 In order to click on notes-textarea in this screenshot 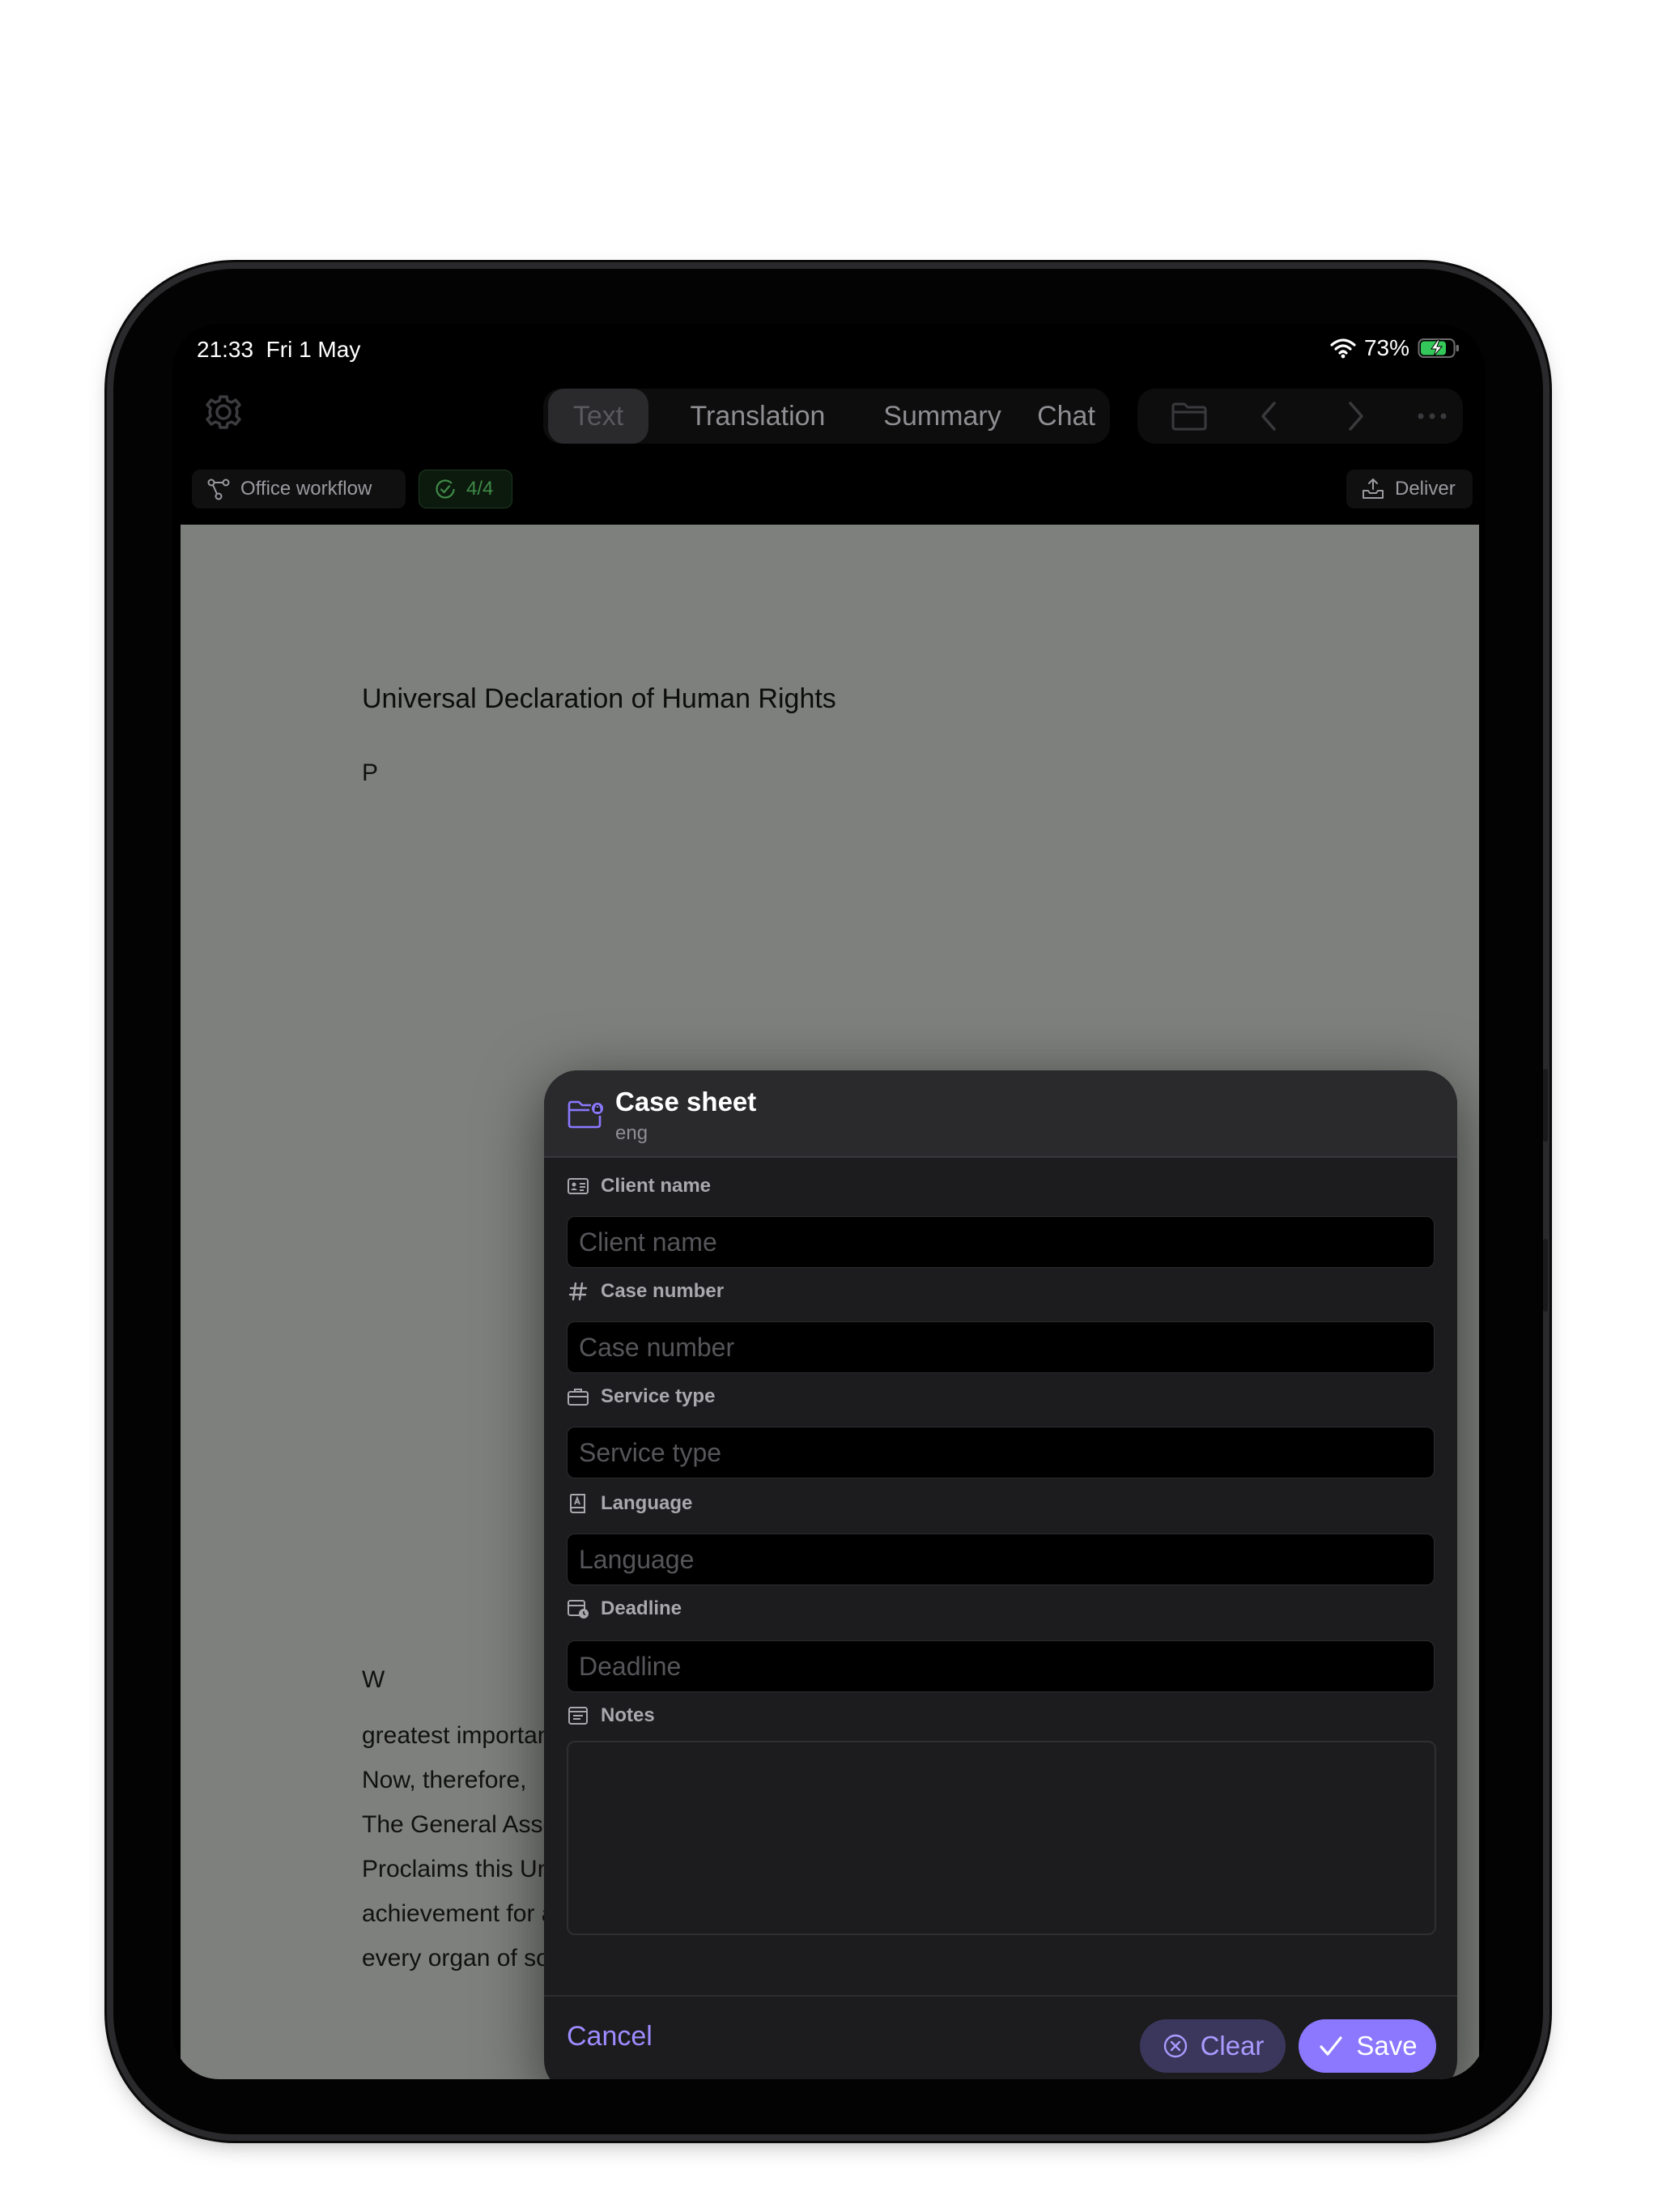, I will do `click(1001, 1838)`.